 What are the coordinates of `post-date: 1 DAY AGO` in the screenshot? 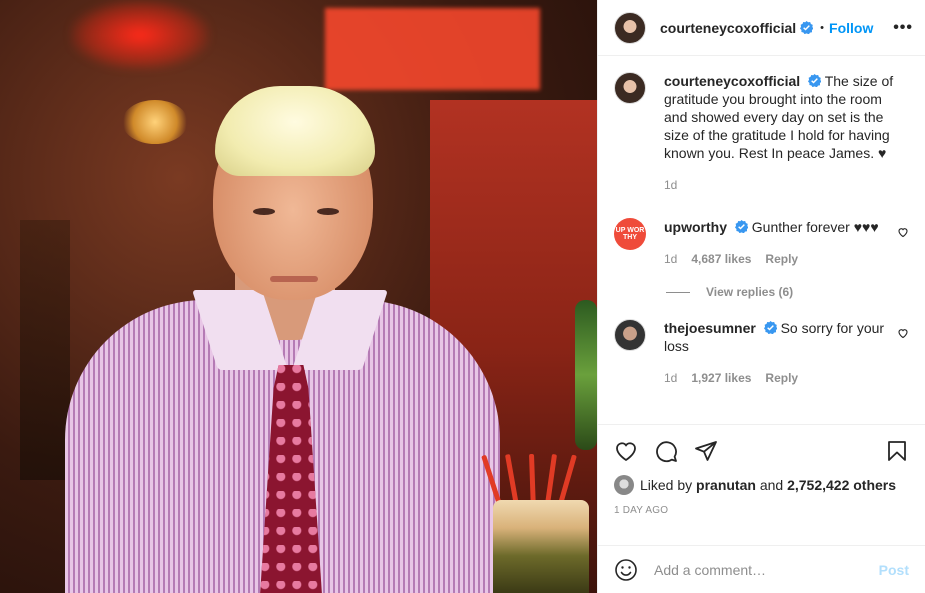 It's located at (761, 510).